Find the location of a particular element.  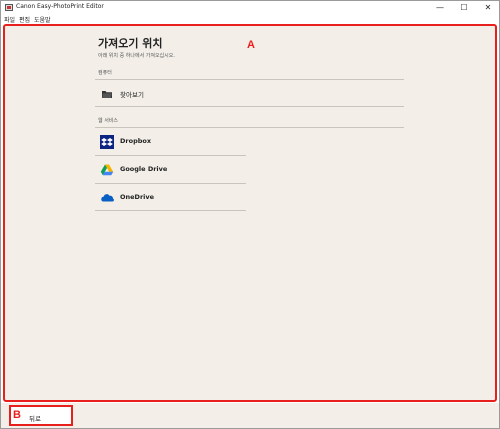

callout-b: B is located at coordinates (17, 415).